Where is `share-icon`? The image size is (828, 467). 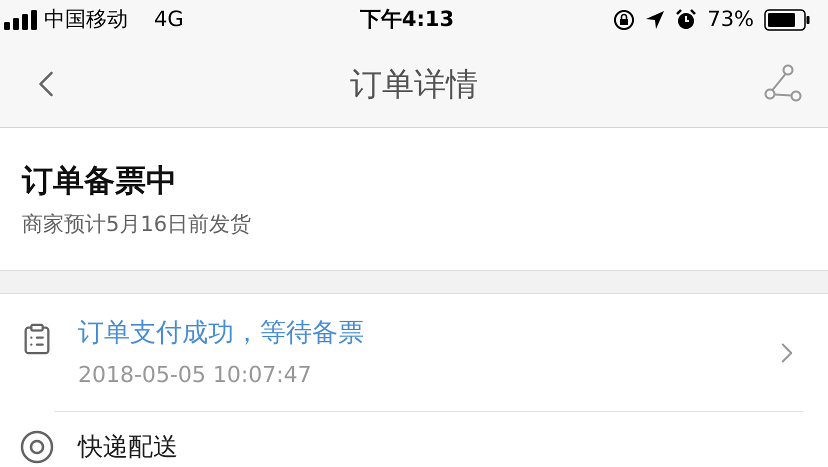
share-icon is located at coordinates (782, 84).